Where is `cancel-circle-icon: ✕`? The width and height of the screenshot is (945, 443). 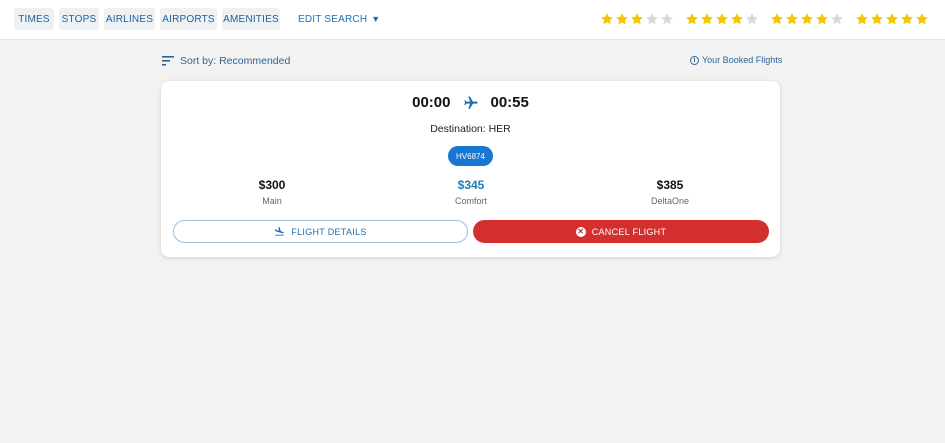 cancel-circle-icon: ✕ is located at coordinates (580, 231).